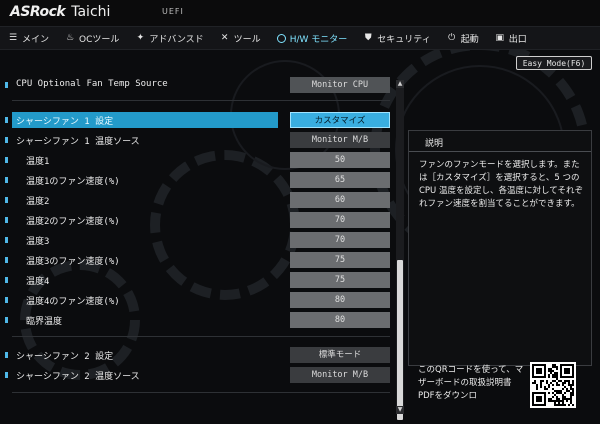  Describe the element at coordinates (400, 410) in the screenshot. I see `scroll-down-arrow-icon: ▼` at that location.